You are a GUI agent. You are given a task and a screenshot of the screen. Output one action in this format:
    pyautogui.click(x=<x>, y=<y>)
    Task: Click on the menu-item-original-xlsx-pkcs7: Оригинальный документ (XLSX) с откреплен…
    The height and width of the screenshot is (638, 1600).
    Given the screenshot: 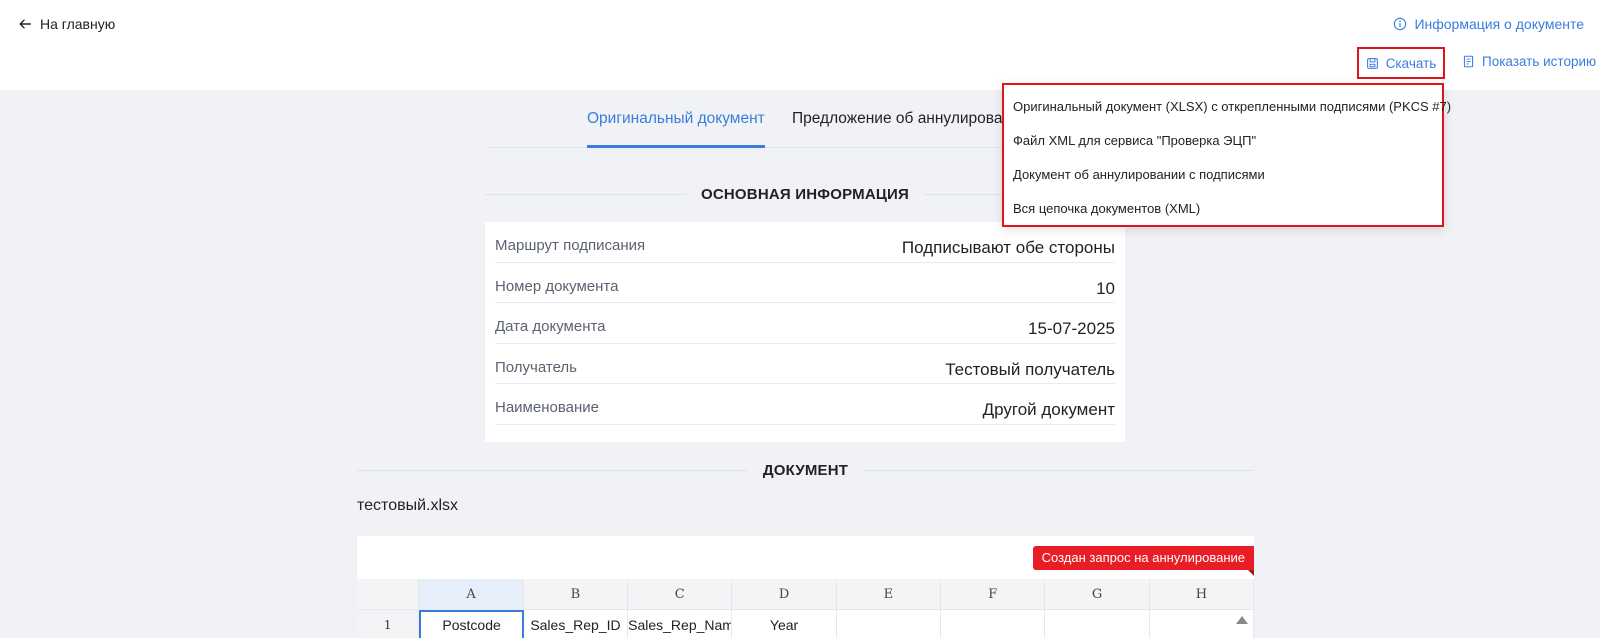 What is the action you would take?
    pyautogui.click(x=1227, y=107)
    